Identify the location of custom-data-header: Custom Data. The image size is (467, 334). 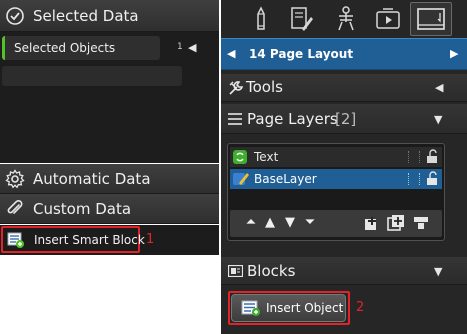
(109, 209).